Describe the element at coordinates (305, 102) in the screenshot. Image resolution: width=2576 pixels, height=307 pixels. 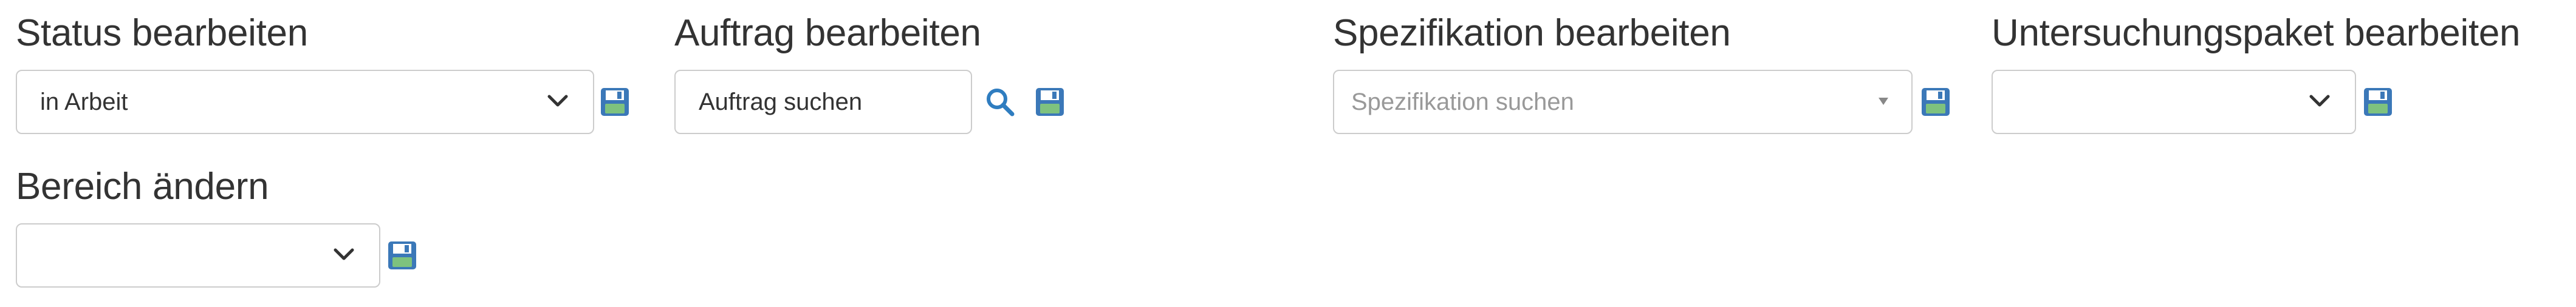
I see `status-select: in Arbeit` at that location.